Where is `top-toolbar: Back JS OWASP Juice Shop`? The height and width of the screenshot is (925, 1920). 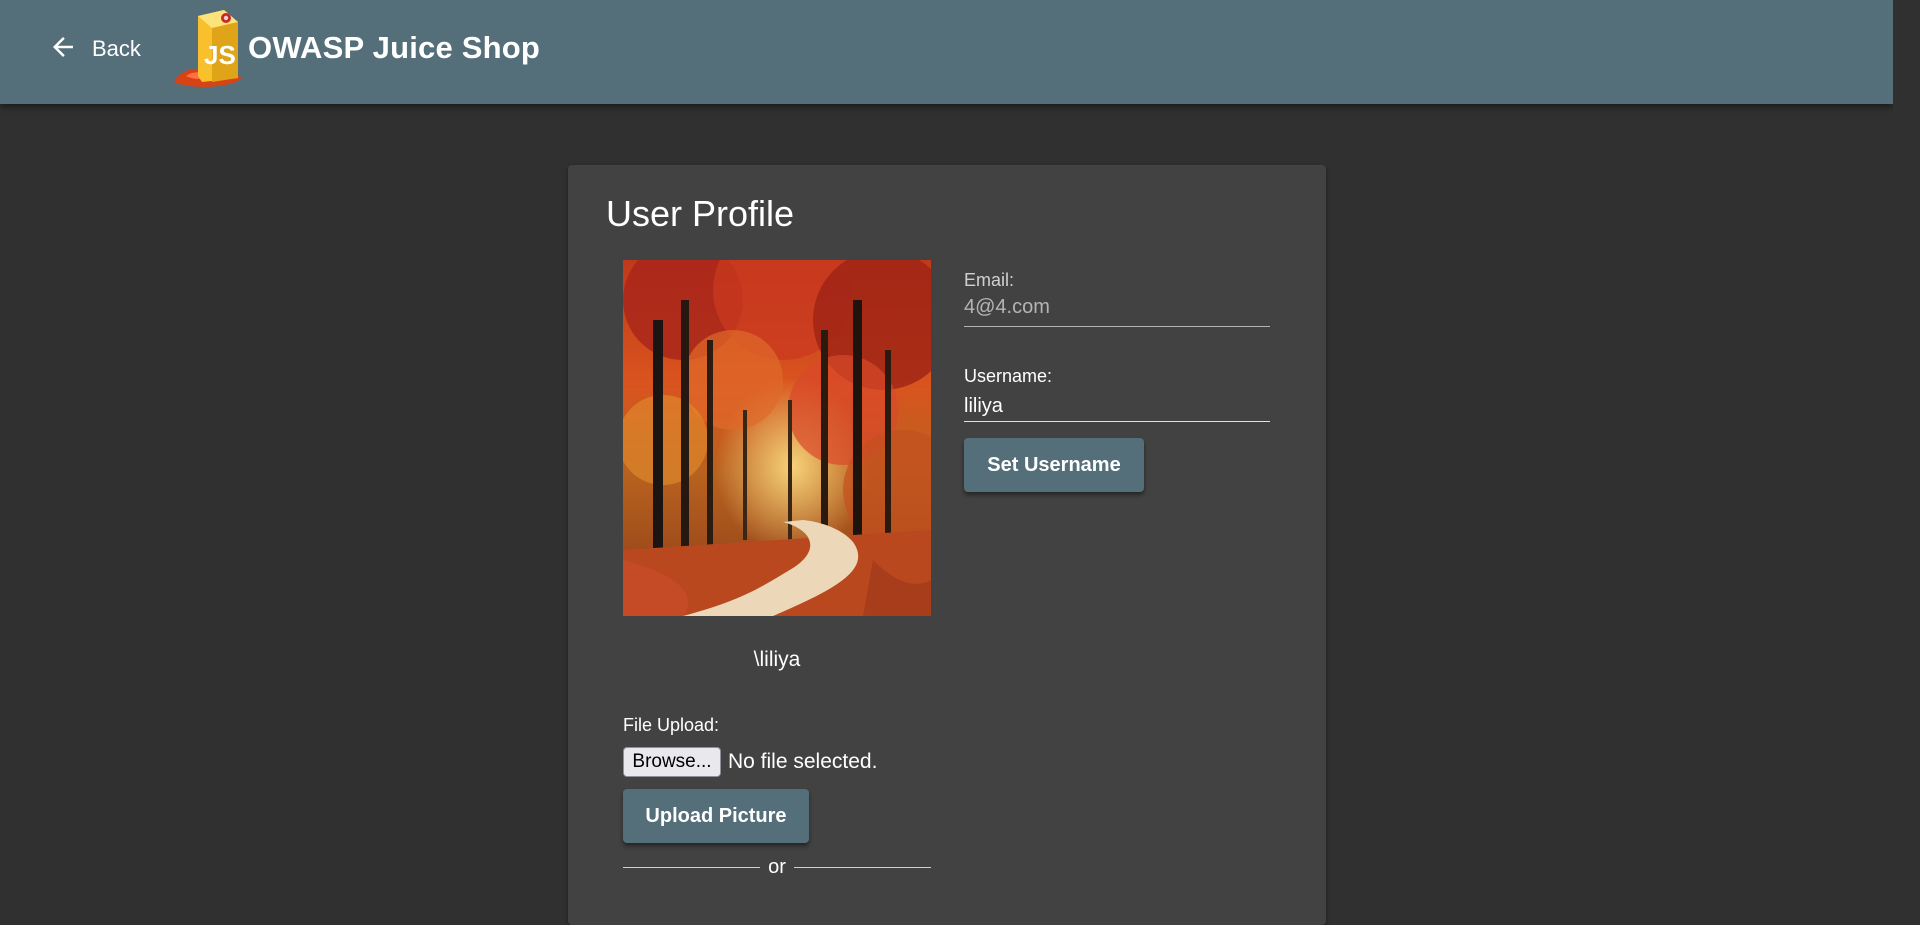
top-toolbar: Back JS OWASP Juice Shop is located at coordinates (946, 52).